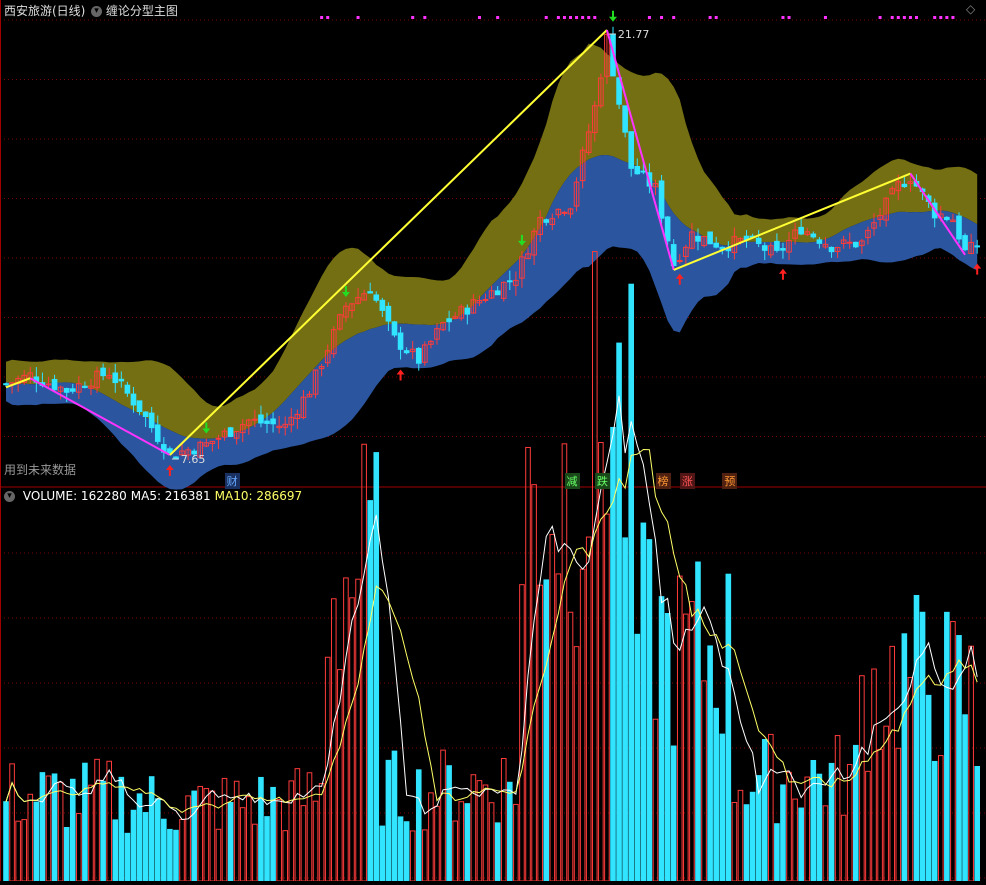 This screenshot has width=986, height=885. Describe the element at coordinates (400, 375) in the screenshot. I see `buy-arrow-icon` at that location.